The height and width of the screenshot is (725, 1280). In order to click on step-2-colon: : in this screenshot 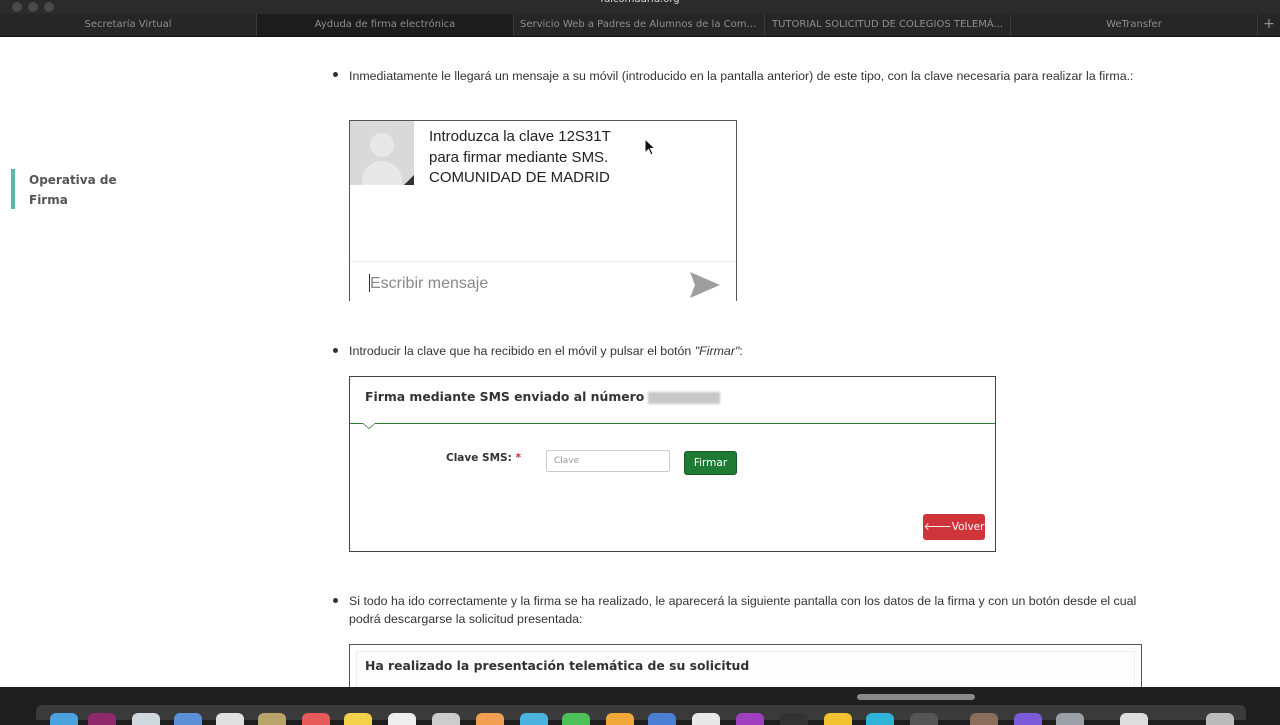, I will do `click(741, 351)`.